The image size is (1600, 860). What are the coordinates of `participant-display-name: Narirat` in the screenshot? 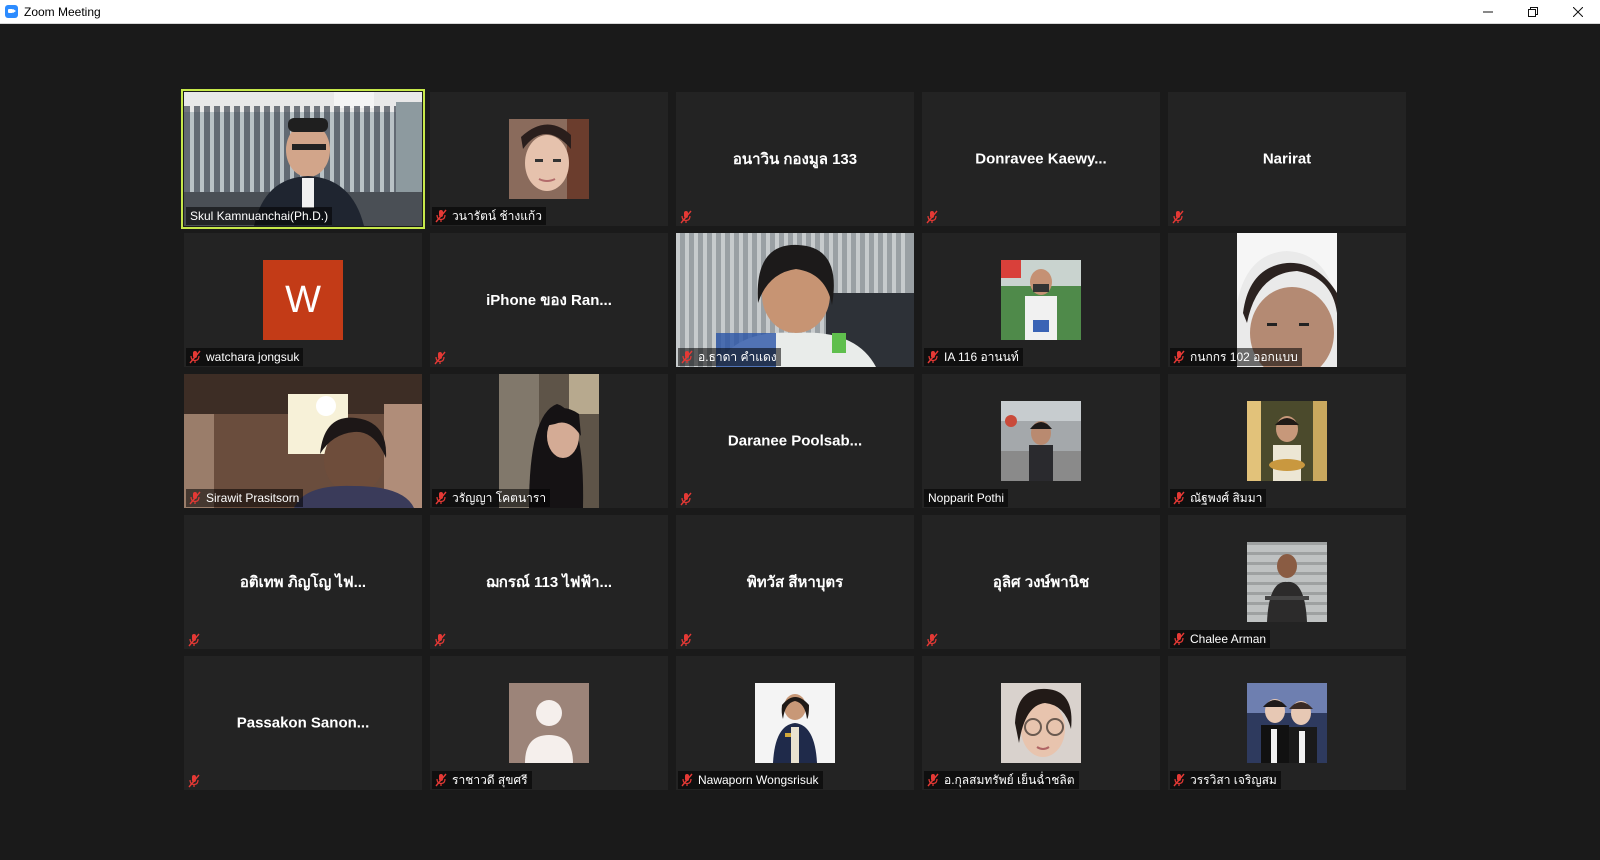 It's located at (1287, 159).